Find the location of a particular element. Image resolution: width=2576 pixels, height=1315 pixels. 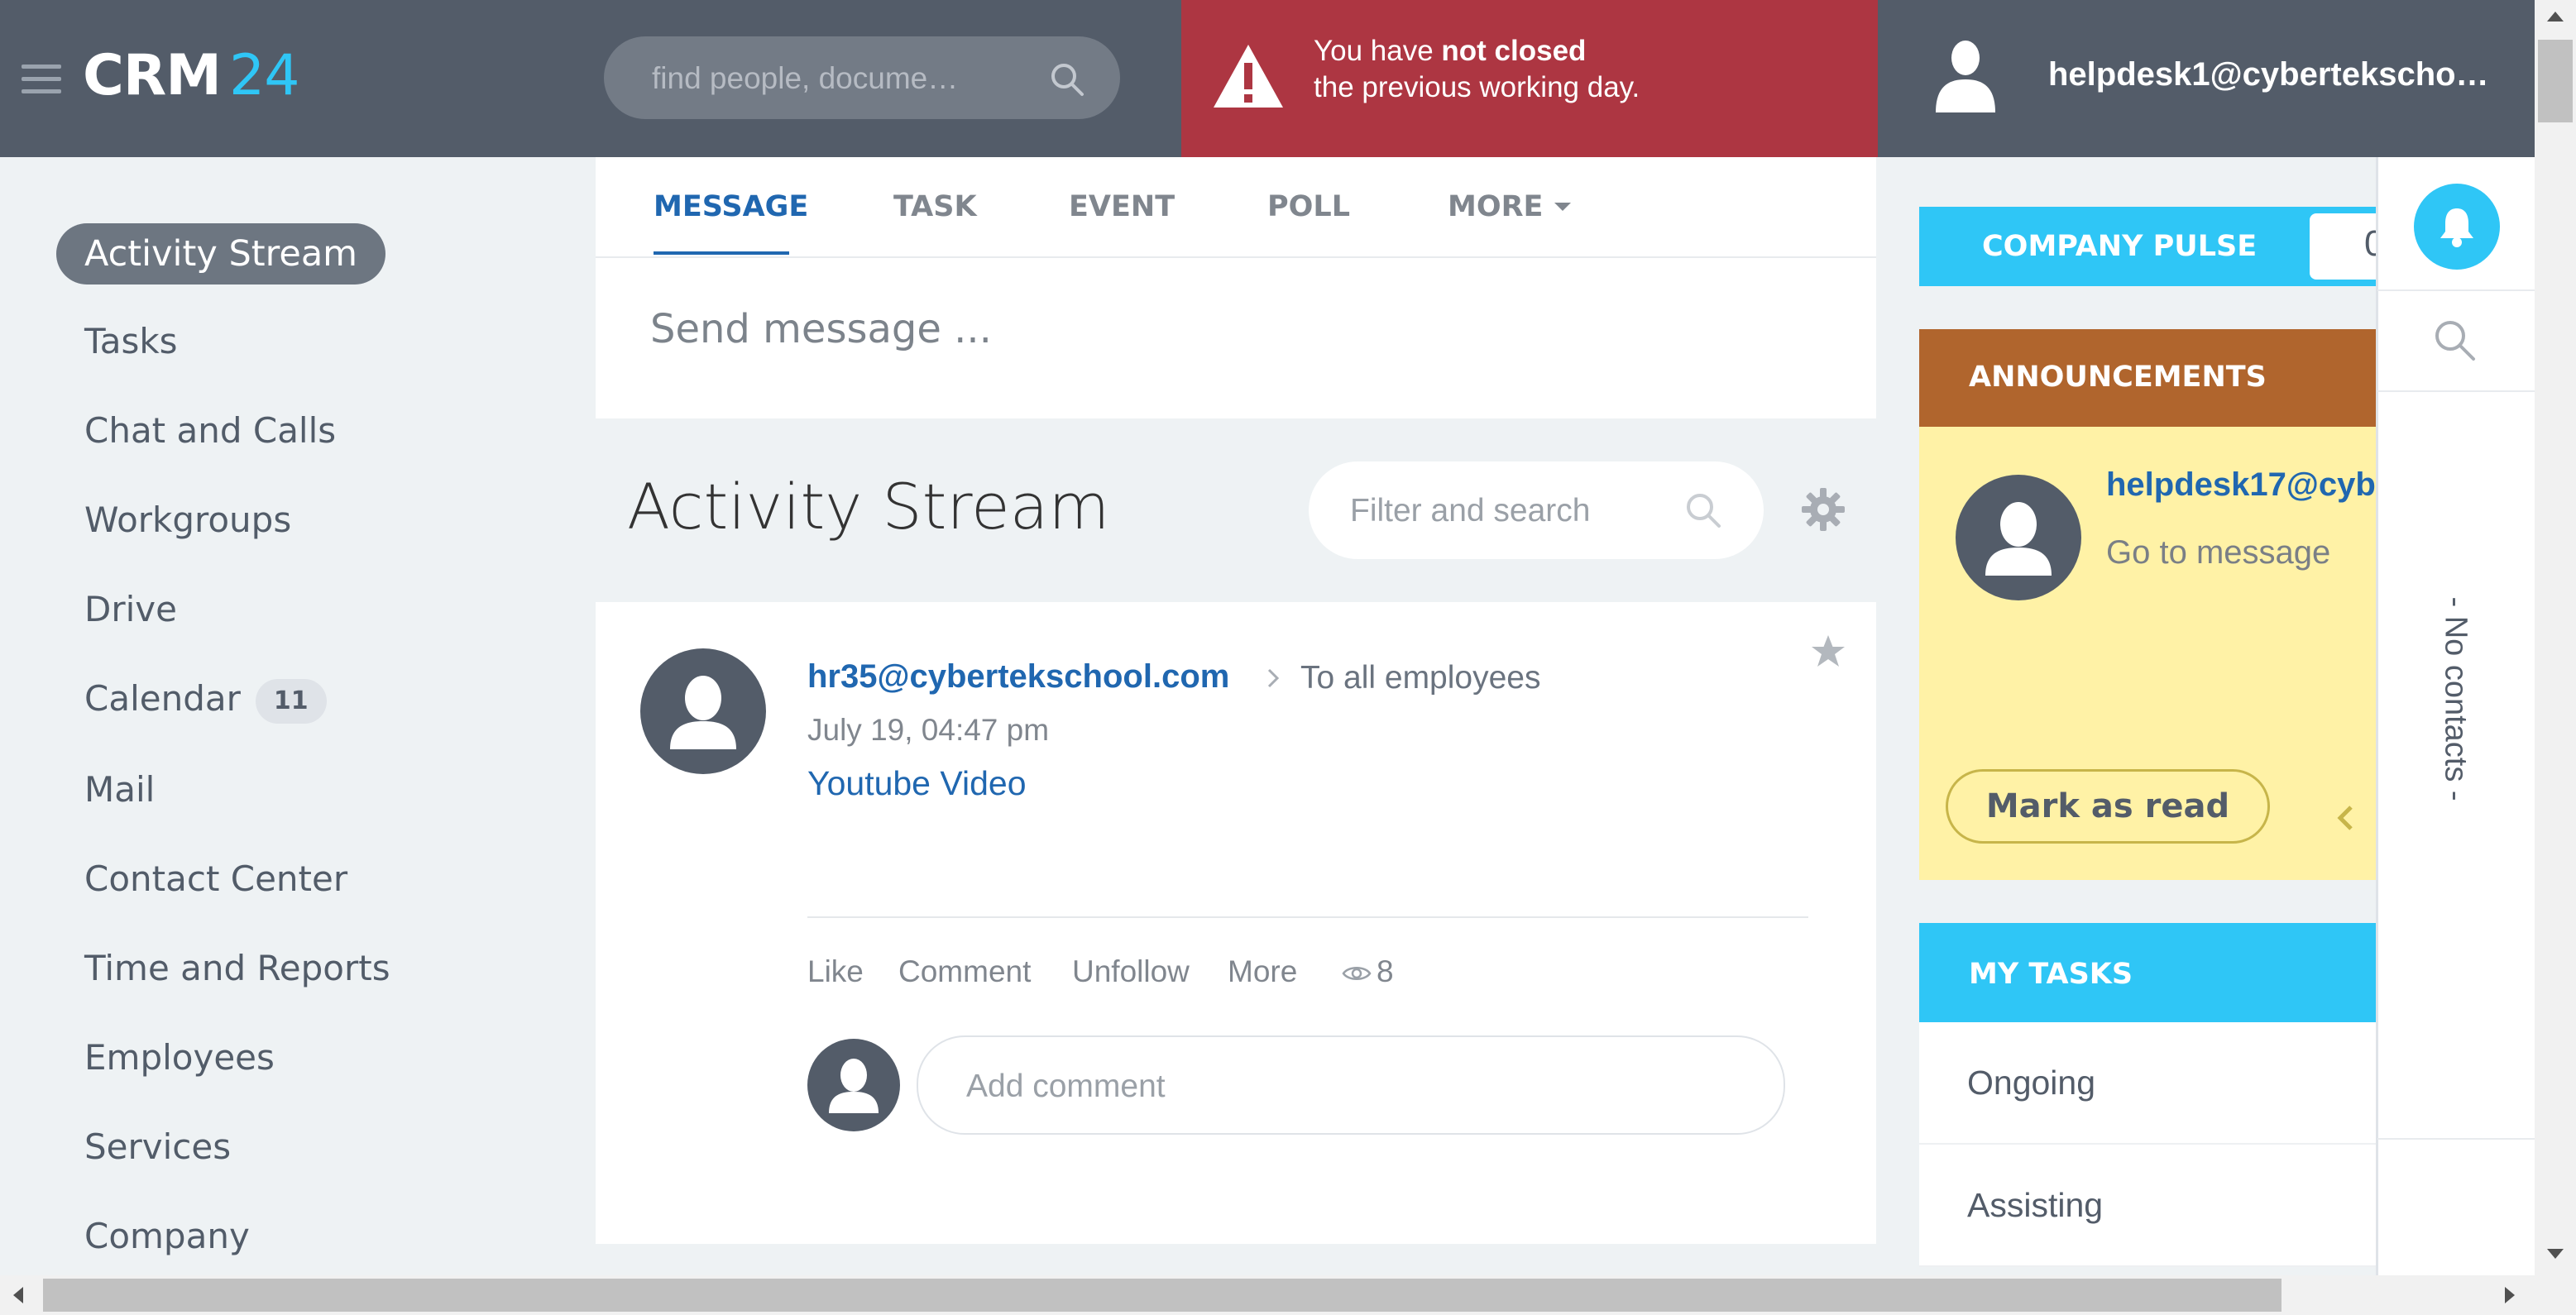

alert-line-2: the previous working day. is located at coordinates (1477, 87).